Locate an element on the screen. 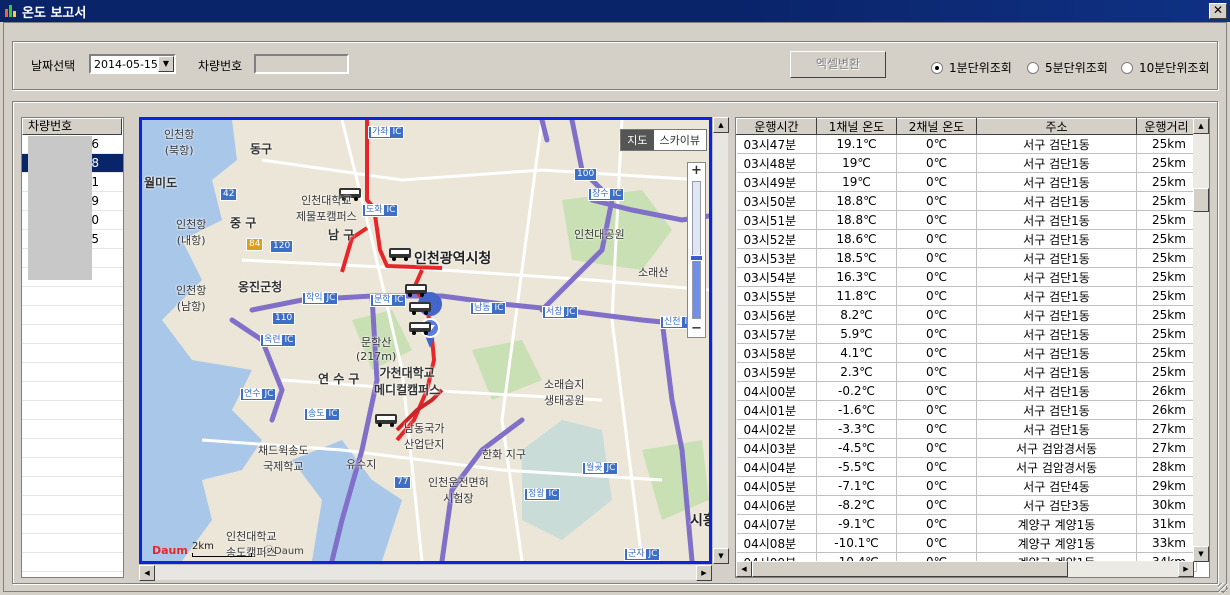  date-select: 2014-05-15 ▼ is located at coordinates (132, 64).